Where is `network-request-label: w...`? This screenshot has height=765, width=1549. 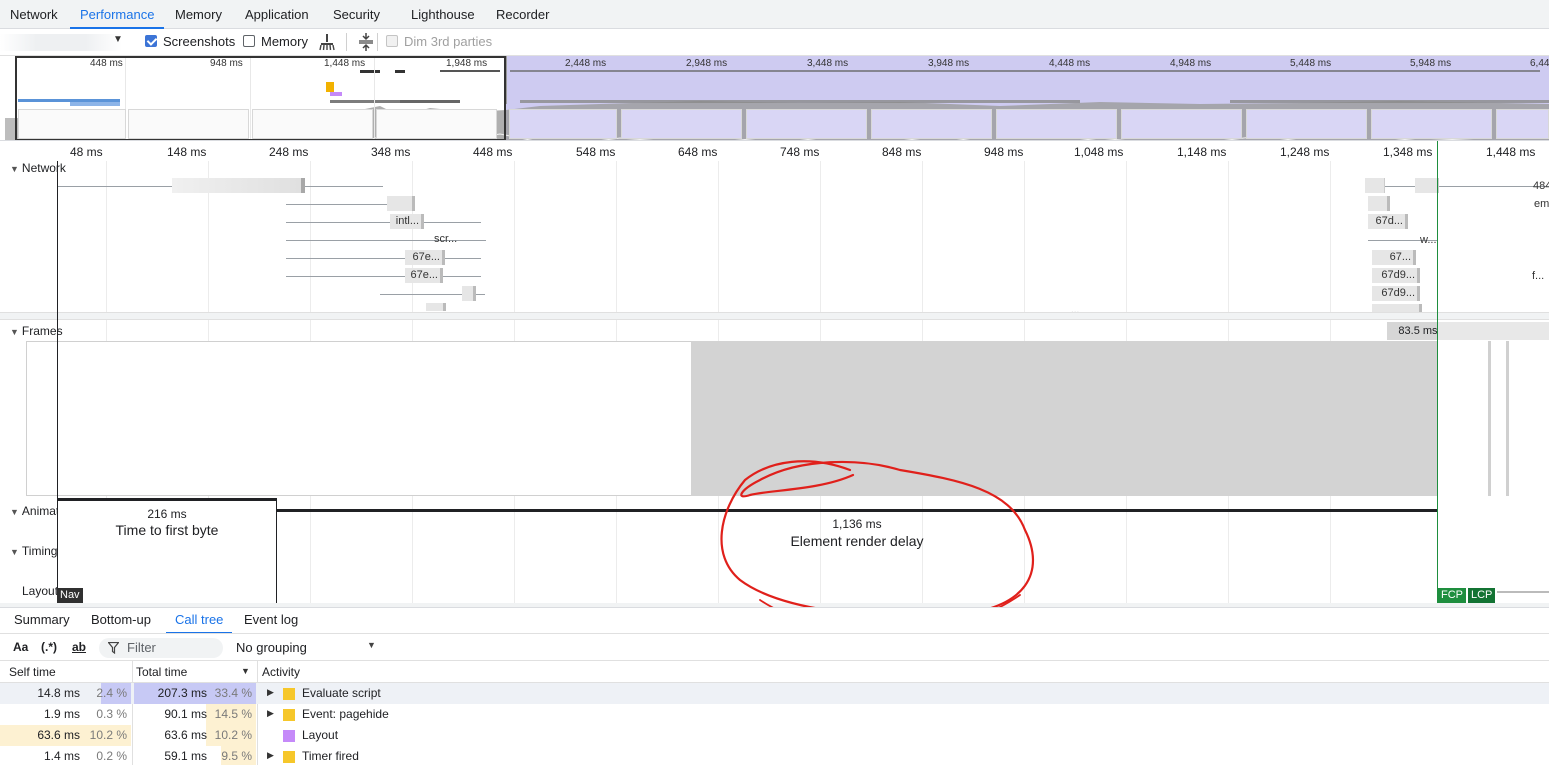
network-request-label: w... is located at coordinates (1428, 240).